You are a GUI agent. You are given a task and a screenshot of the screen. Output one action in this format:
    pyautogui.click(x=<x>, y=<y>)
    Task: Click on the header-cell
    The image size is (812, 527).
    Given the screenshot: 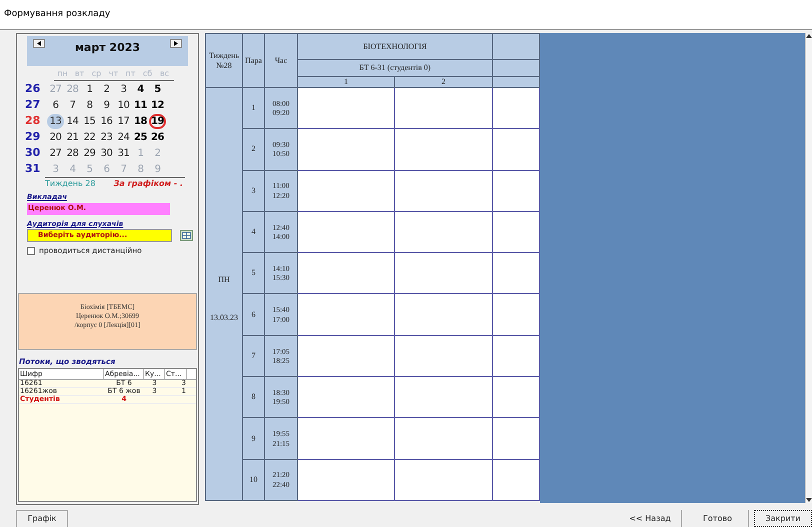 What is the action you would take?
    pyautogui.click(x=516, y=82)
    